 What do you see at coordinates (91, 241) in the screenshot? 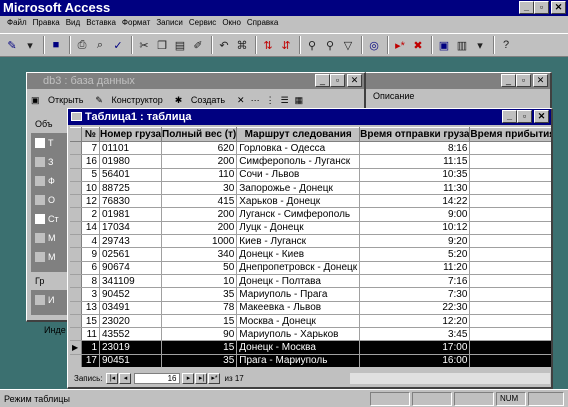
I see `table-cell: 4` at bounding box center [91, 241].